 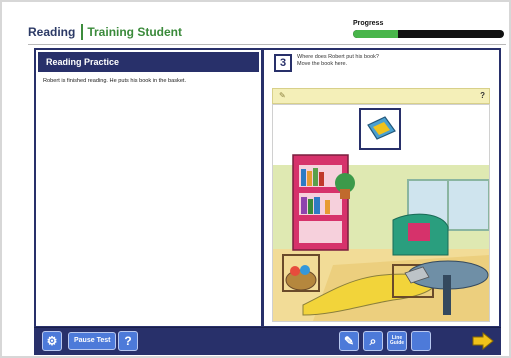 I want to click on gear-icon: ⚙, so click(x=52, y=341).